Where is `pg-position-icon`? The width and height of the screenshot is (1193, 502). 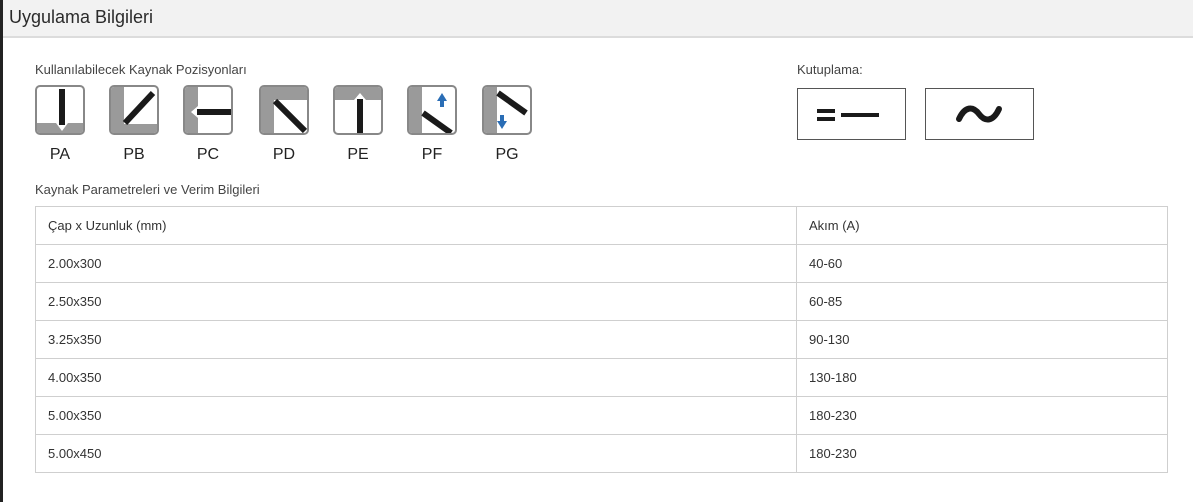
pg-position-icon is located at coordinates (507, 110).